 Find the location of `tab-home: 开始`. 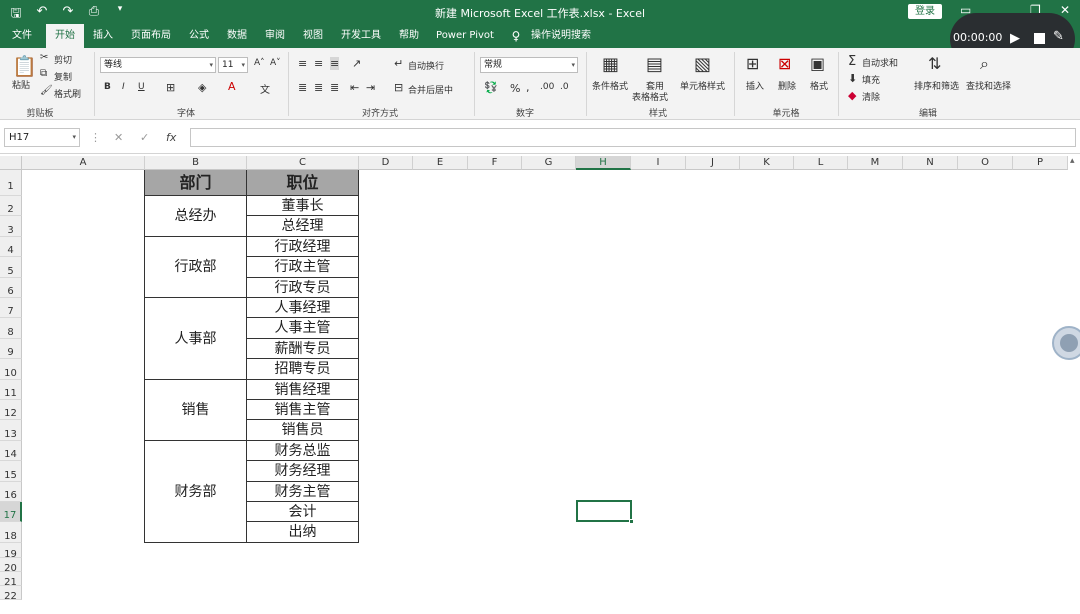

tab-home: 开始 is located at coordinates (65, 36).